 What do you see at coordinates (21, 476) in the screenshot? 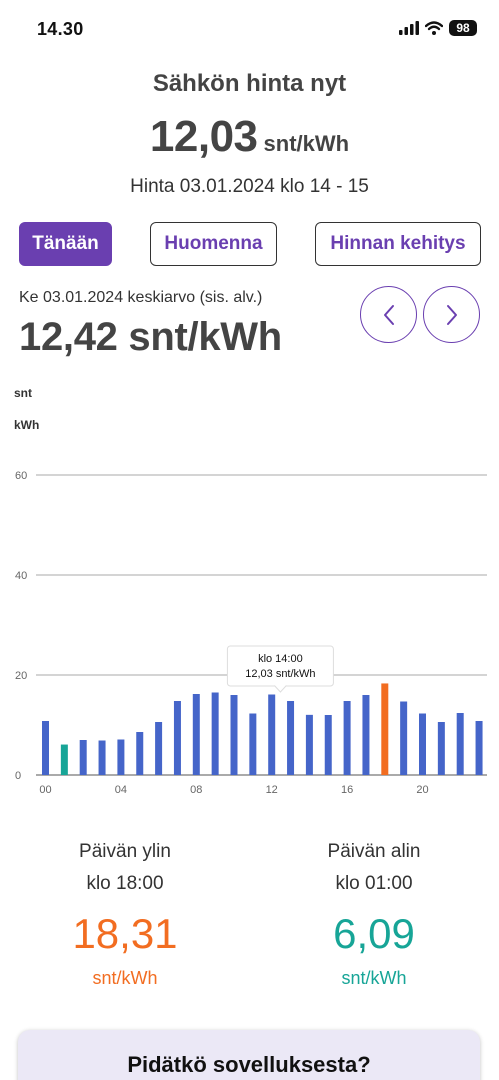
I see `y-tick-label: 60` at bounding box center [21, 476].